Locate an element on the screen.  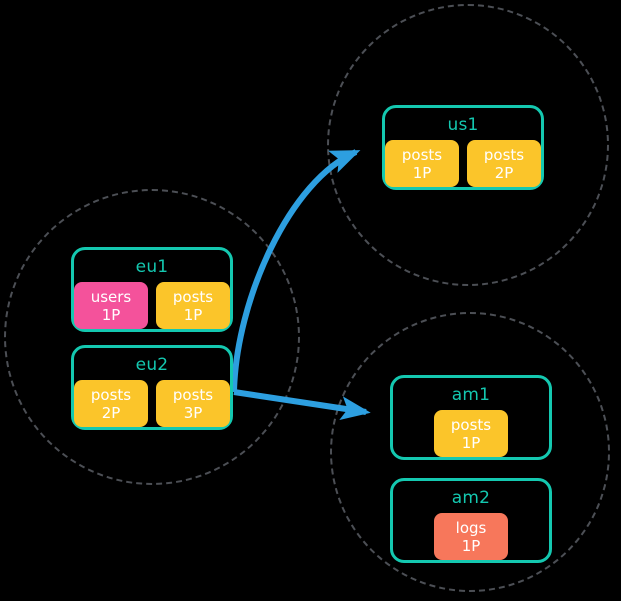
logs-chip: logs 1P is located at coordinates (471, 536).